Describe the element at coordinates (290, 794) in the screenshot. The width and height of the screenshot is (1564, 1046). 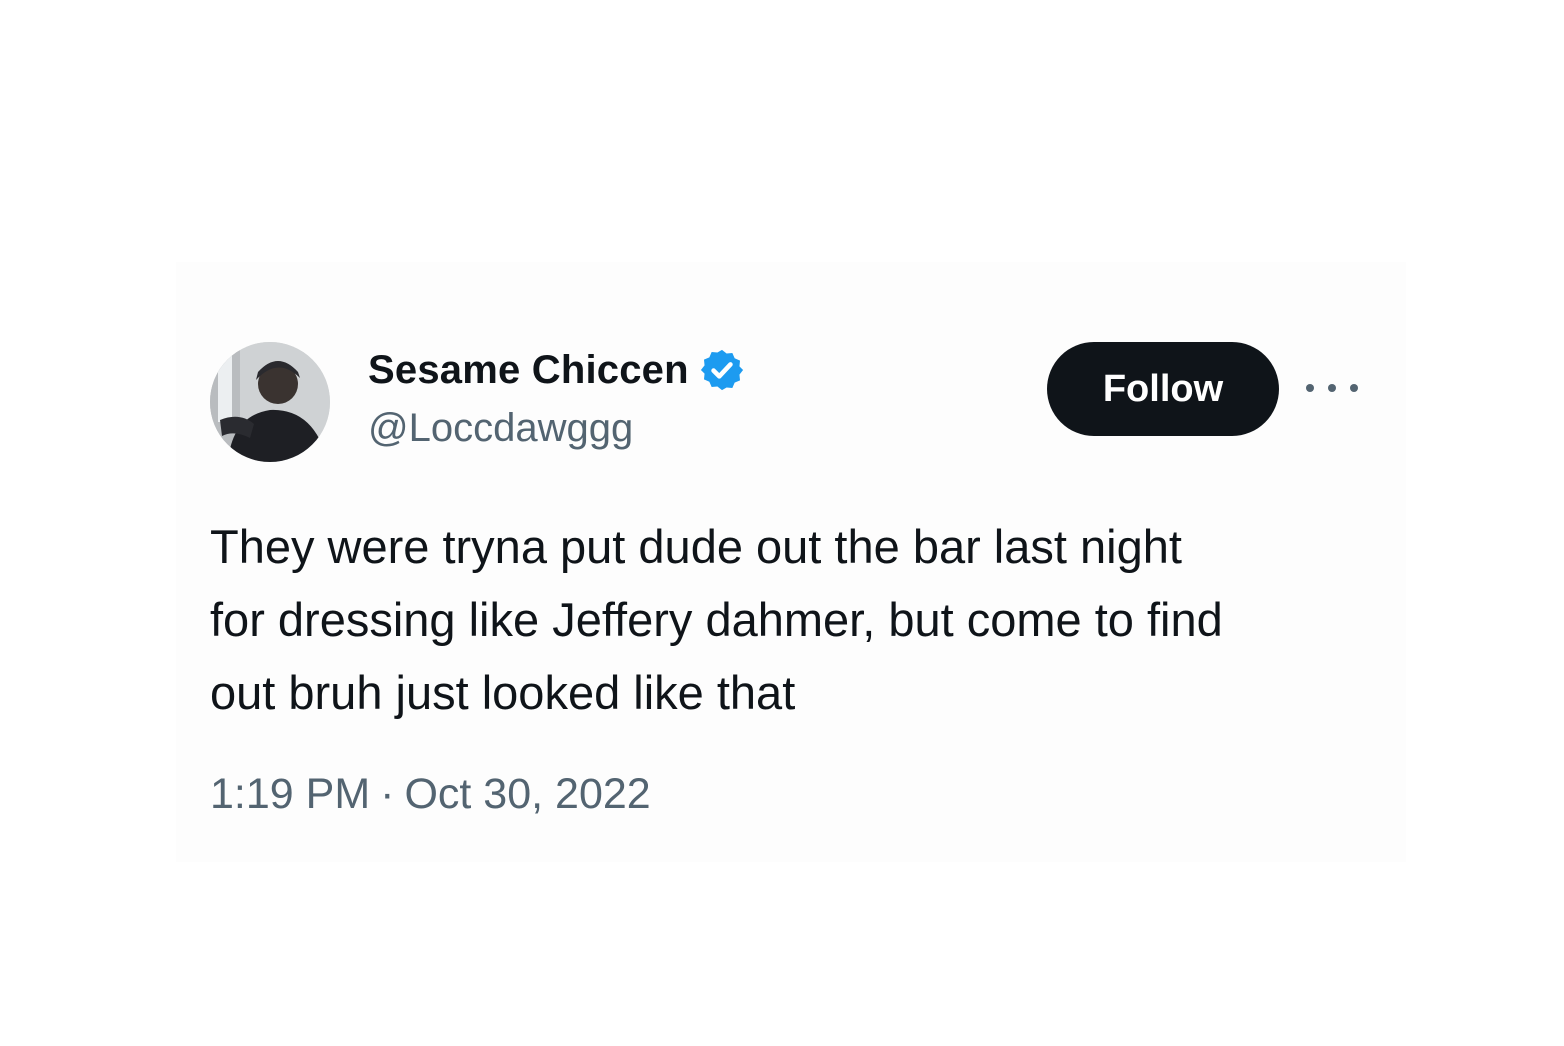
I see `tweet-time: 1:19 PM` at that location.